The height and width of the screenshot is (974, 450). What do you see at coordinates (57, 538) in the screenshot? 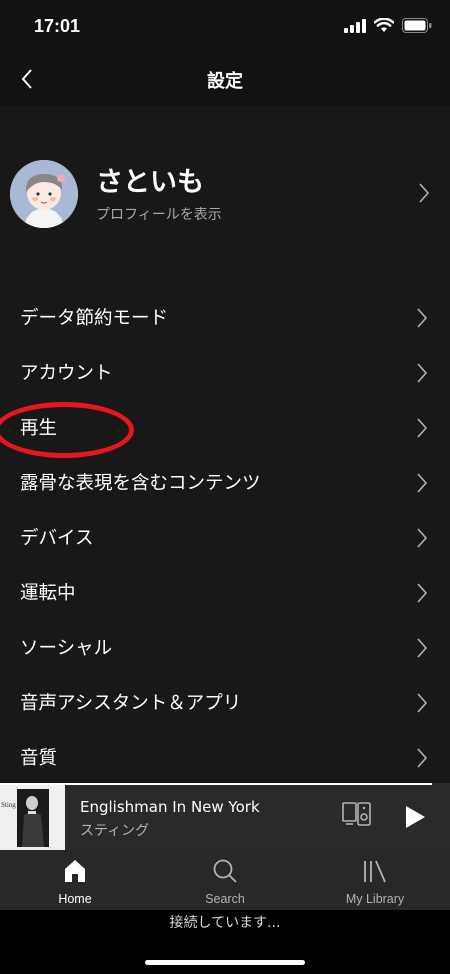
I see `menu-item-label: デバイス` at bounding box center [57, 538].